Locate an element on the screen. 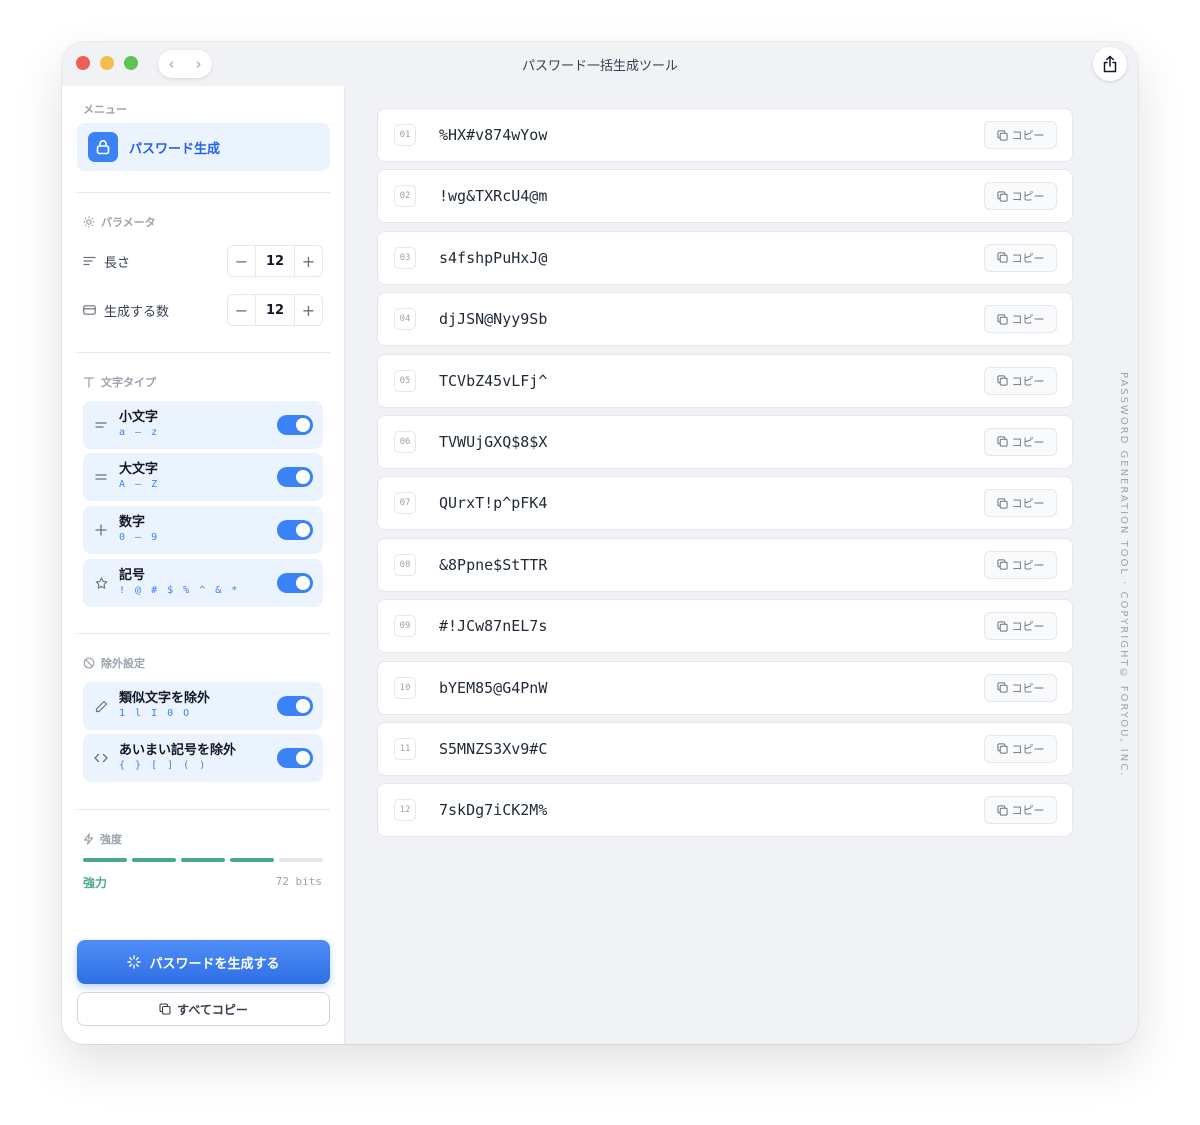 The image size is (1200, 1125). row-number: 09 is located at coordinates (405, 626).